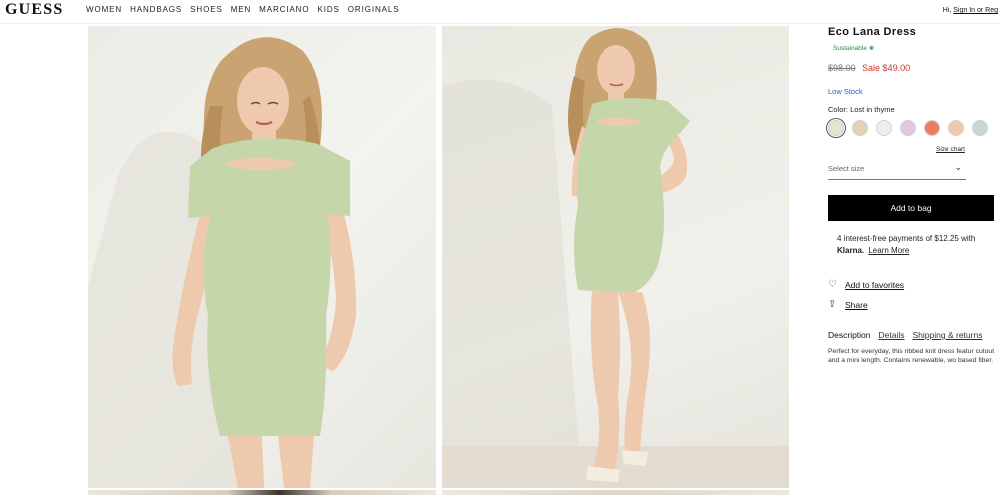 This screenshot has width=1000, height=495. What do you see at coordinates (914, 284) in the screenshot?
I see `add-to-favorites-row: ♡ Add to favorites` at bounding box center [914, 284].